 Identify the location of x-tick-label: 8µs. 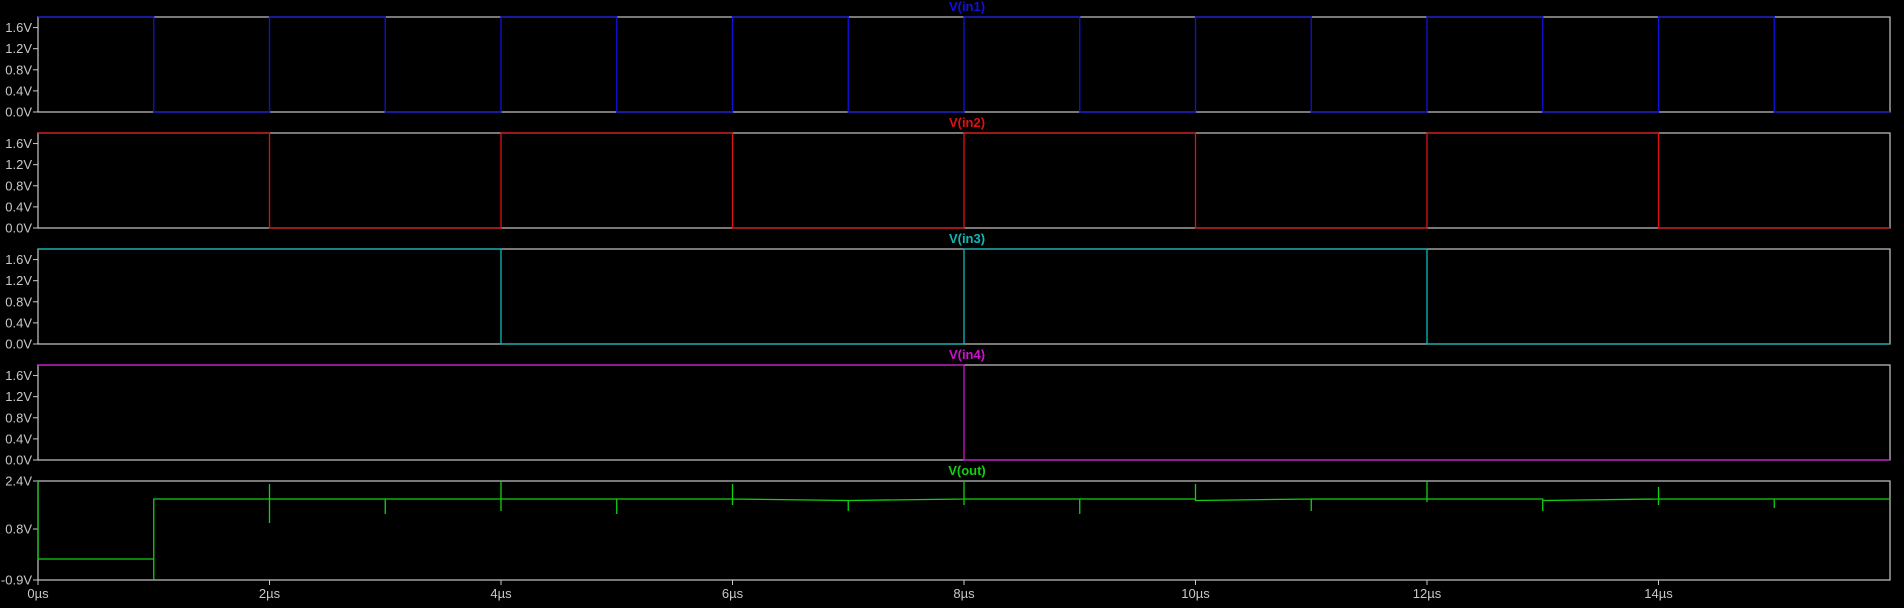
(964, 593).